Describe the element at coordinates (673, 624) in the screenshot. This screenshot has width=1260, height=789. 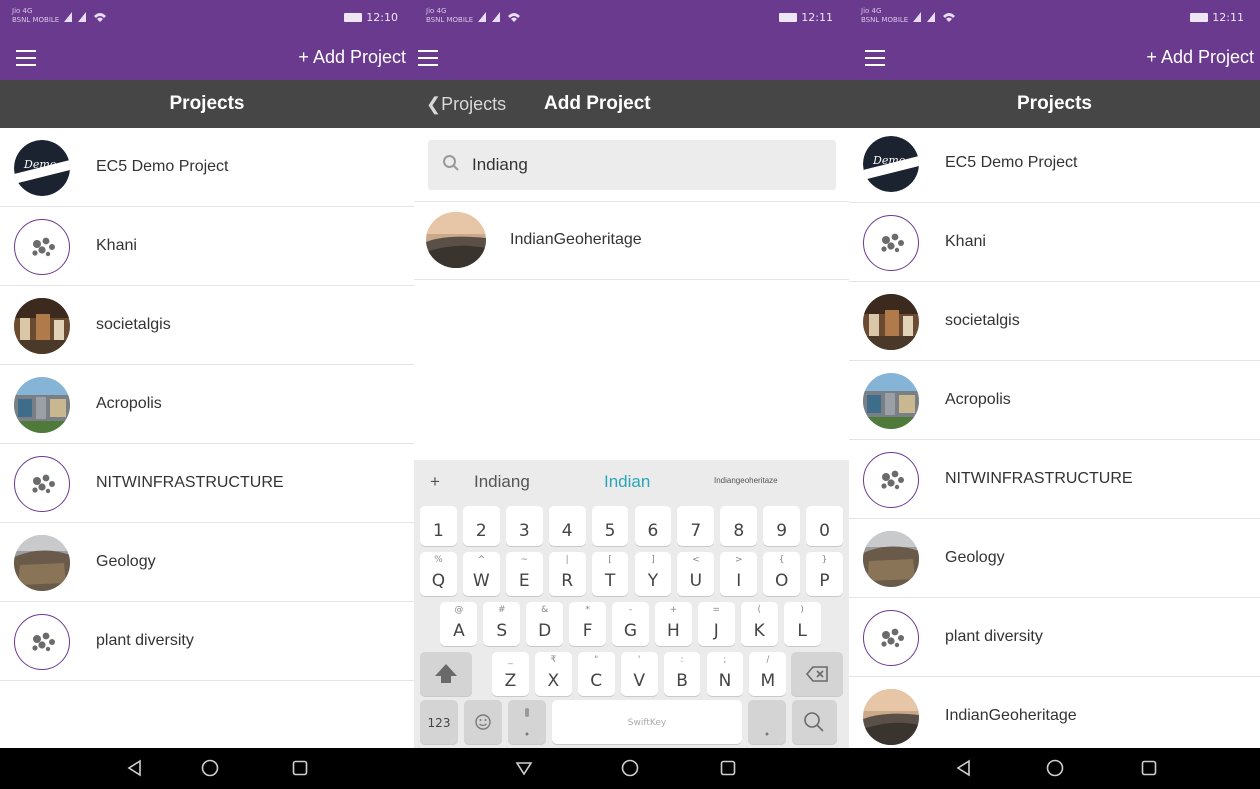
I see `key-h: + H` at that location.